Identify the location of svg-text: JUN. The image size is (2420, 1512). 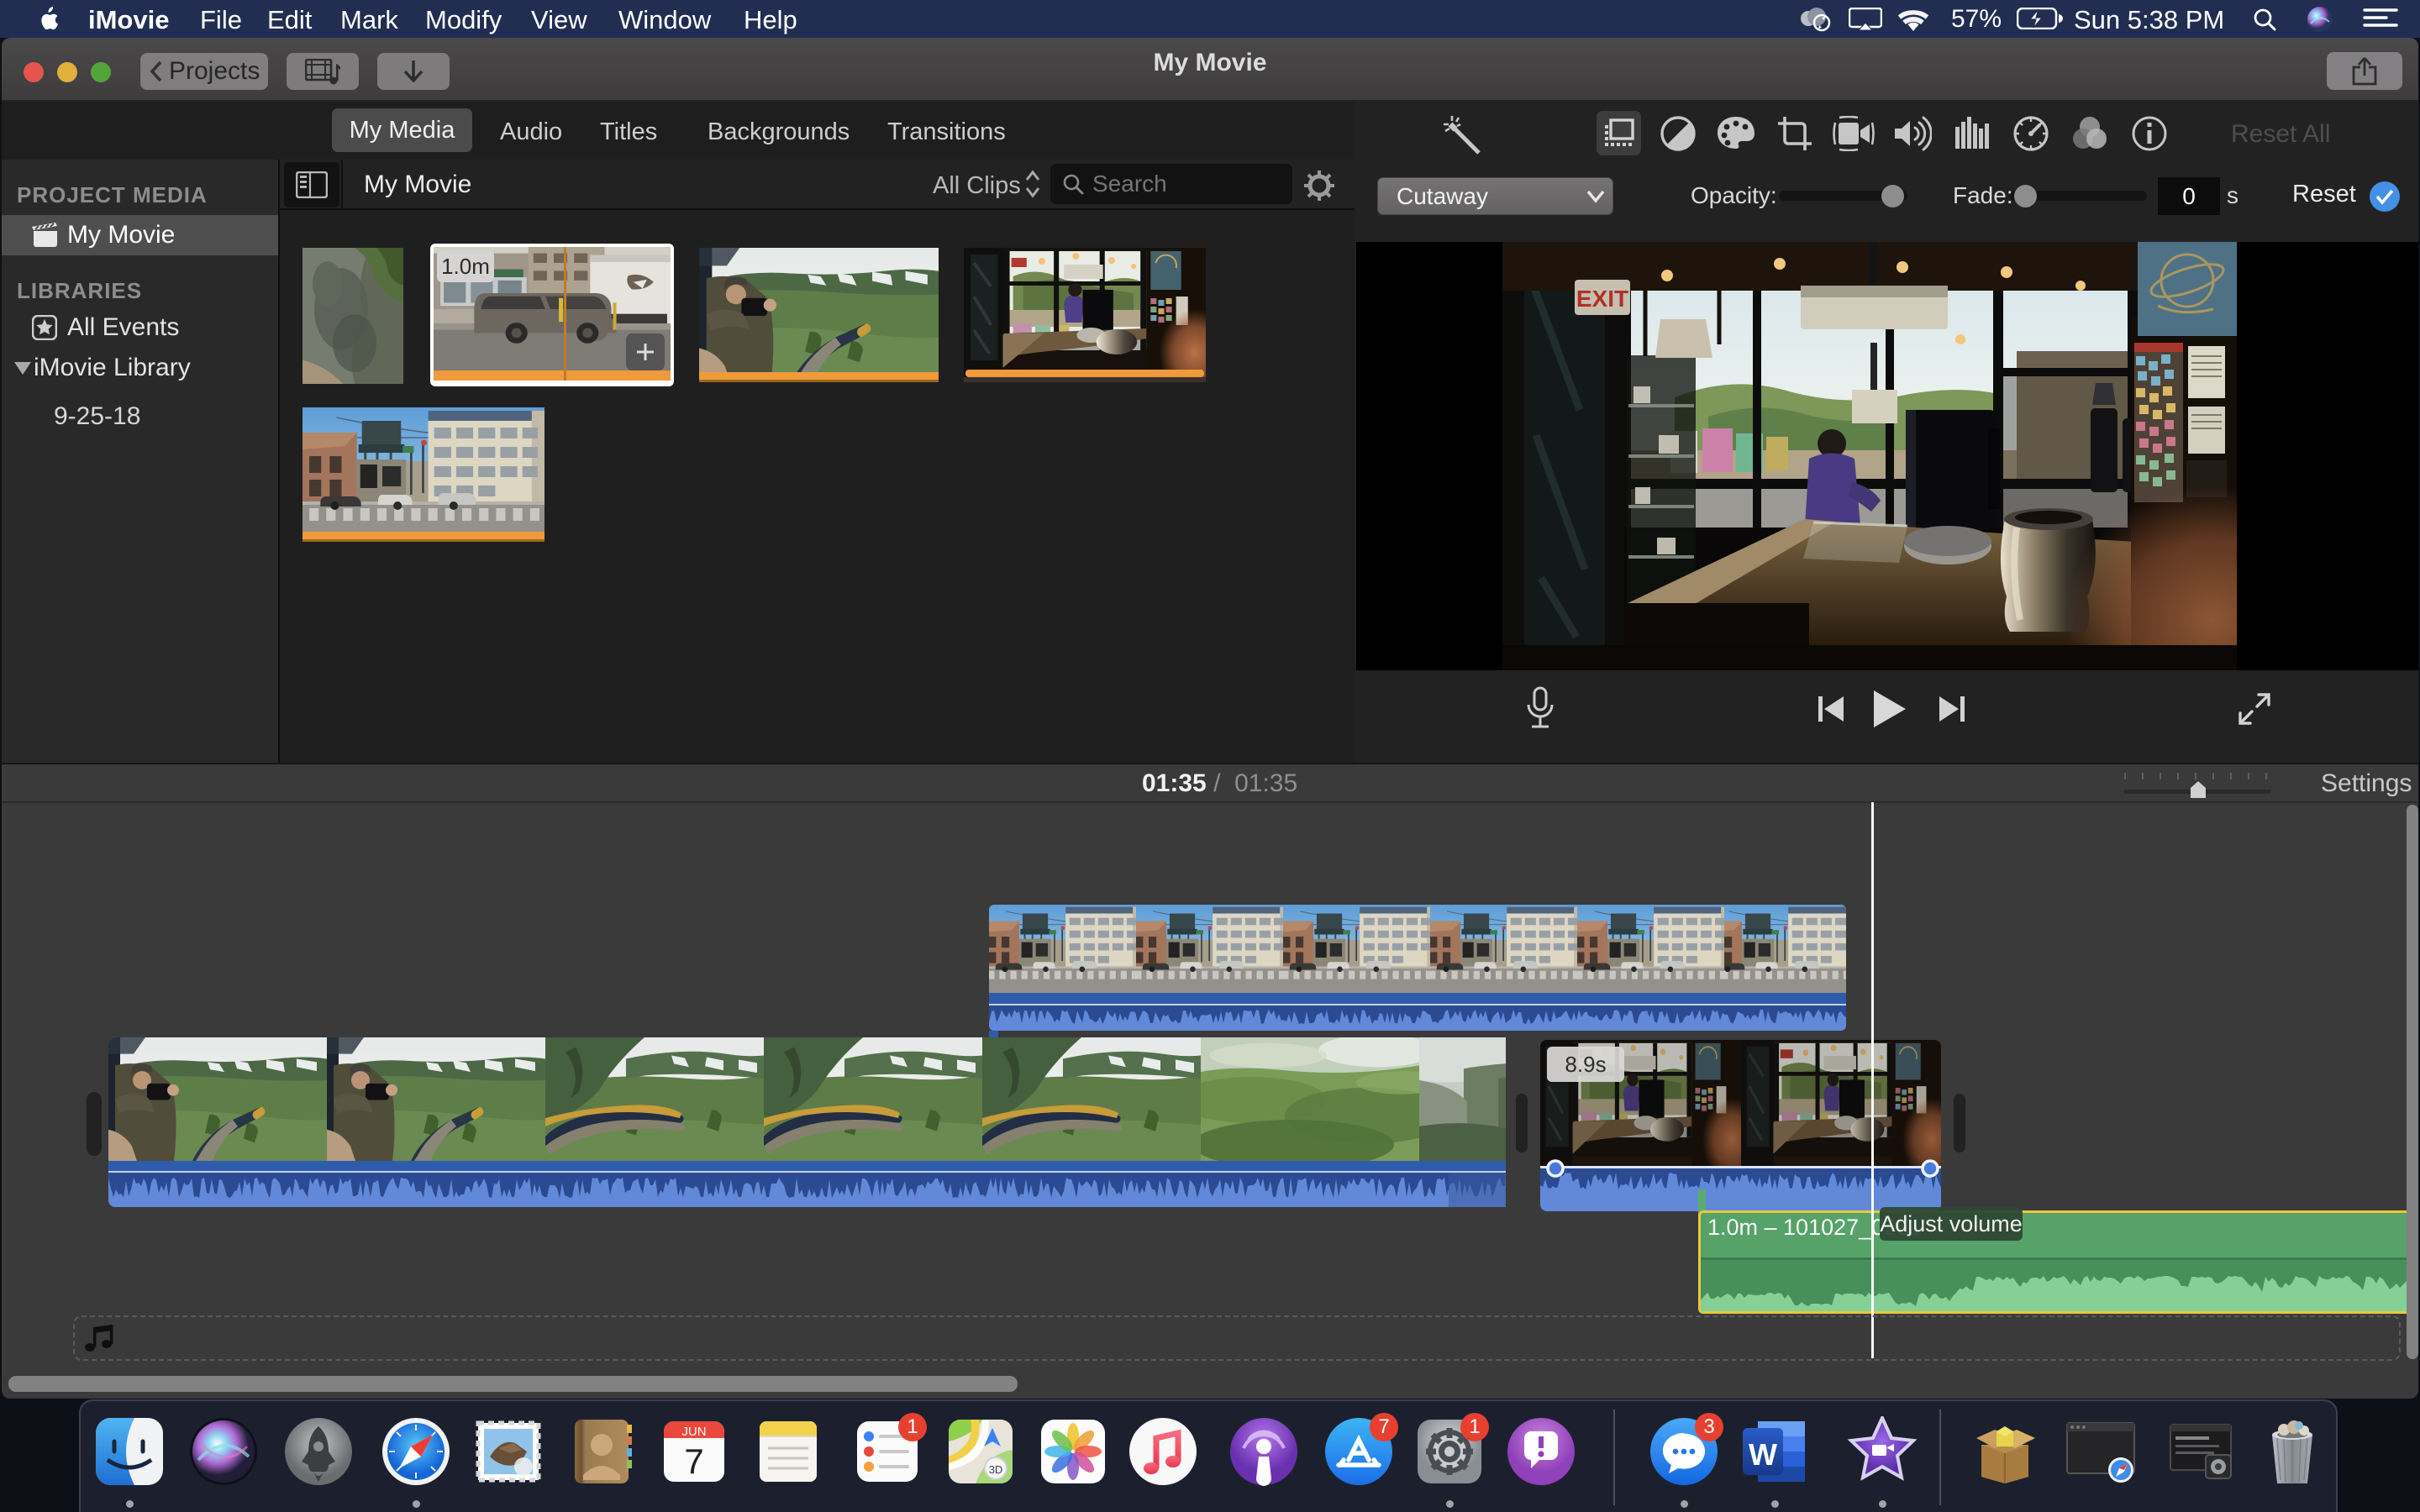
(693, 1432).